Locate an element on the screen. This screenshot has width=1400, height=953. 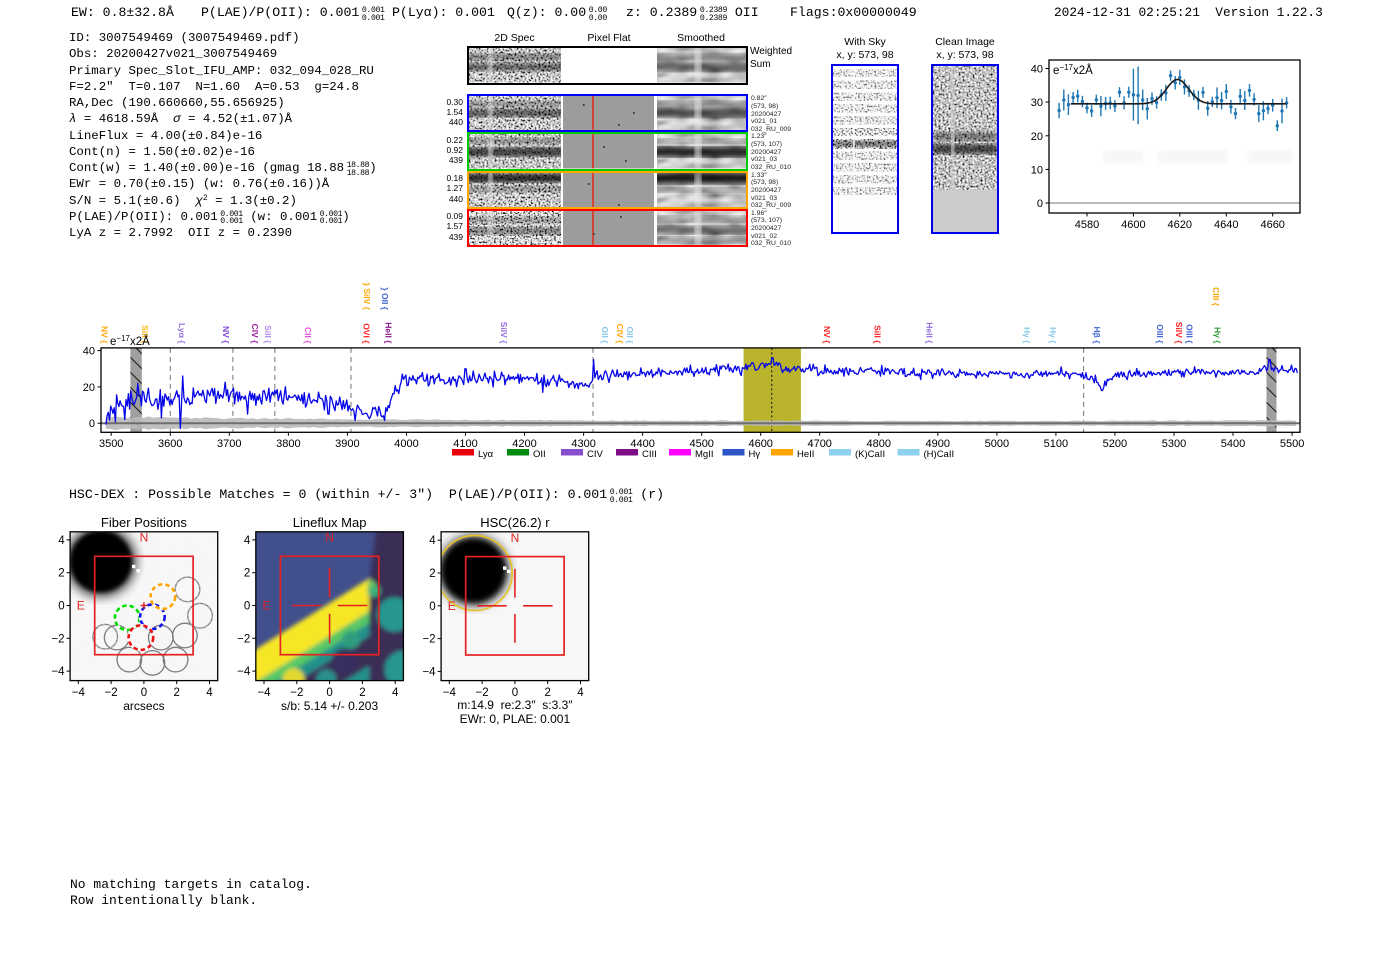
svg-text: 30 is located at coordinates (1037, 103).